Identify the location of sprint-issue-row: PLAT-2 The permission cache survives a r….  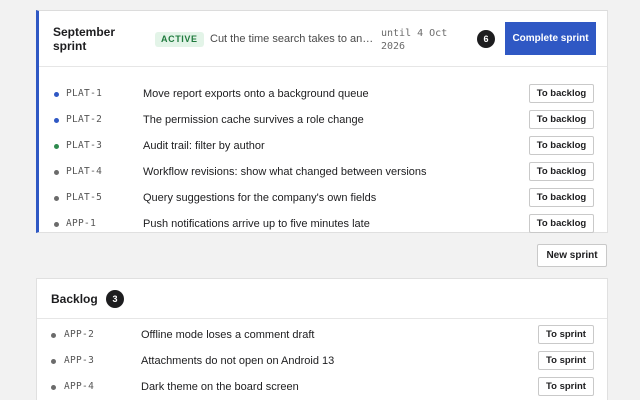
(323, 120).